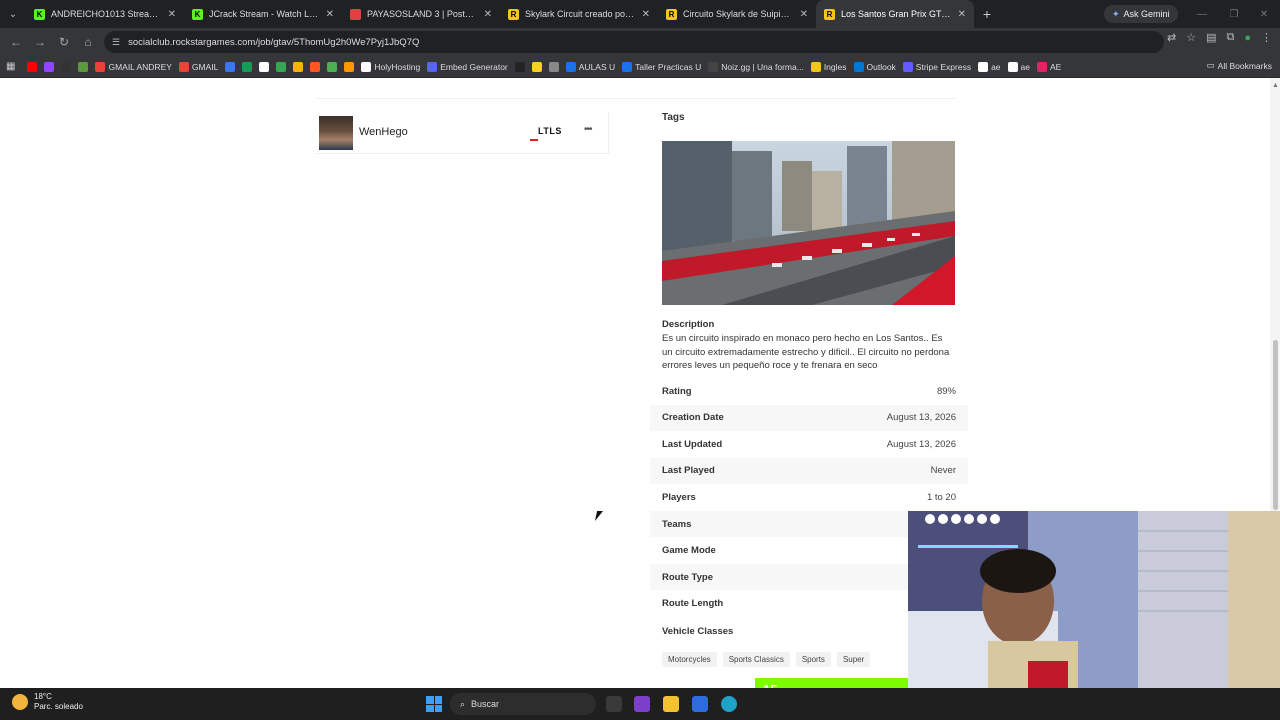 This screenshot has height=720, width=1280. What do you see at coordinates (1275, 425) in the screenshot?
I see `scrollbar-thumb` at bounding box center [1275, 425].